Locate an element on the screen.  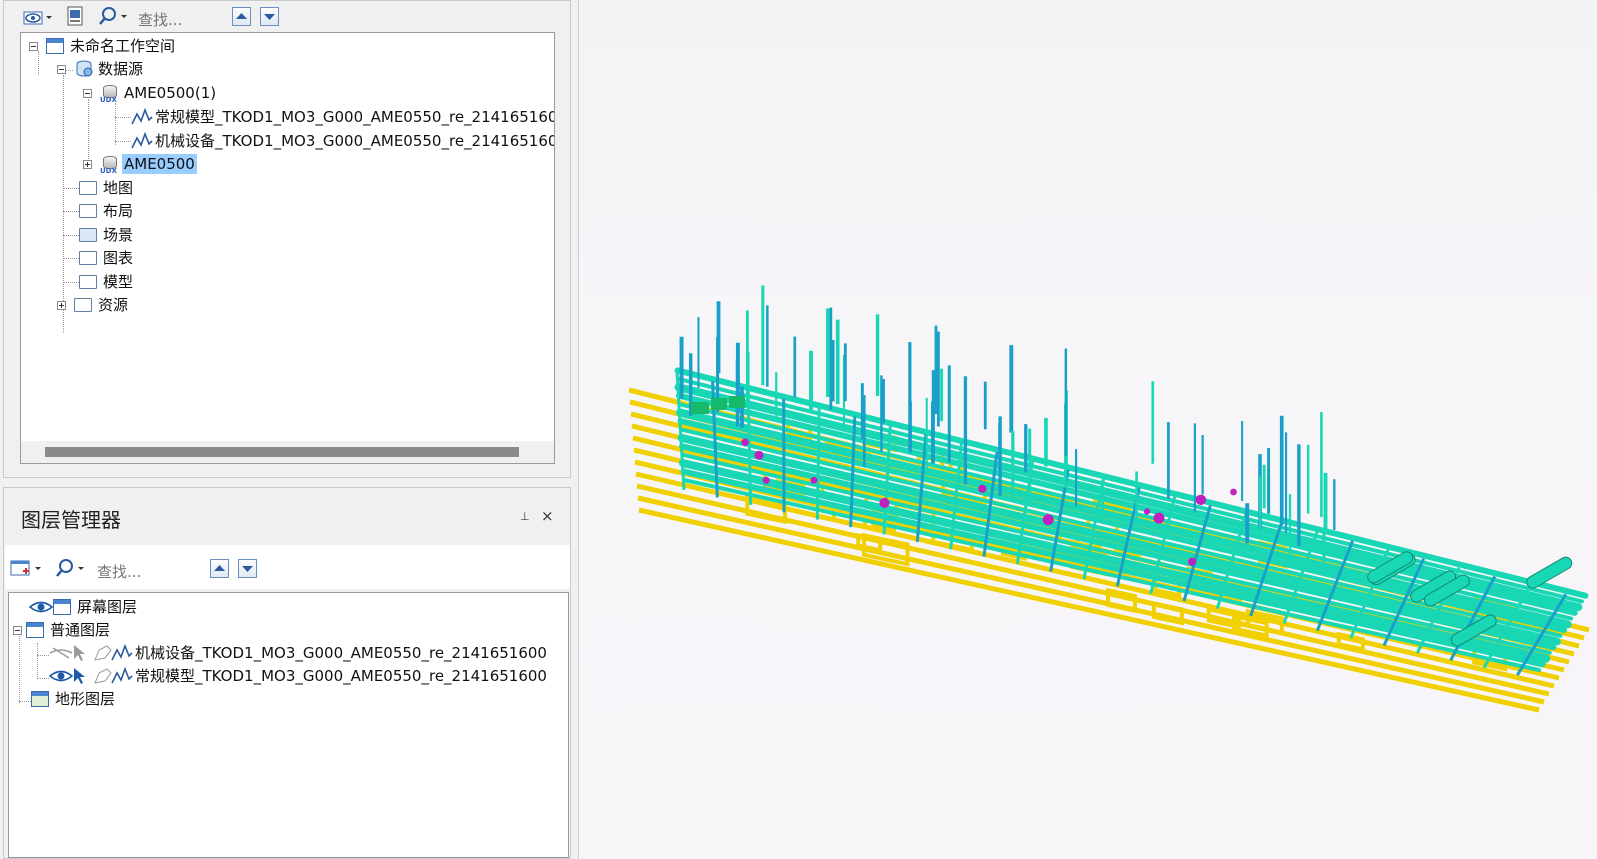
layer-move-down-button is located at coordinates (247, 568).